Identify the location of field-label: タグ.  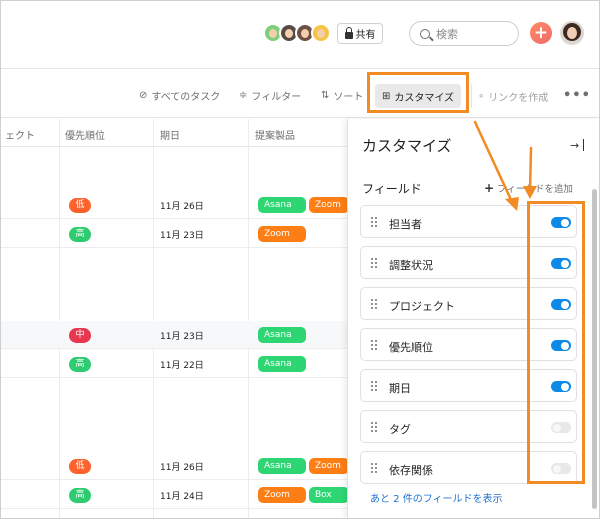
(400, 429).